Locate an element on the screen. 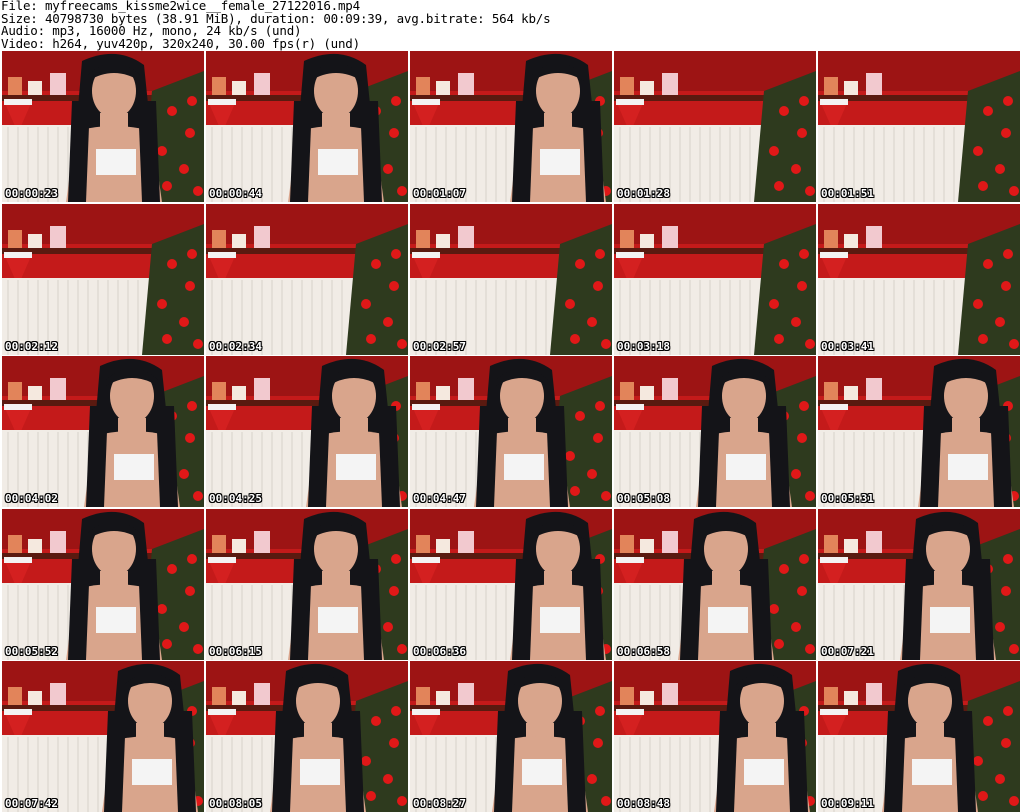 The width and height of the screenshot is (1024, 812). video-thumbnail: 00:06:15 is located at coordinates (307, 584).